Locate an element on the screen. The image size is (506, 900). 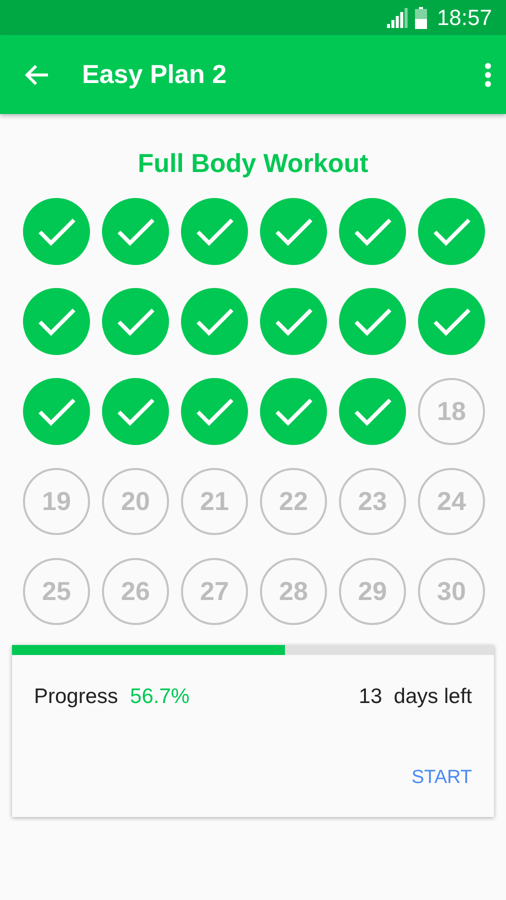
day-button: 18 is located at coordinates (451, 411).